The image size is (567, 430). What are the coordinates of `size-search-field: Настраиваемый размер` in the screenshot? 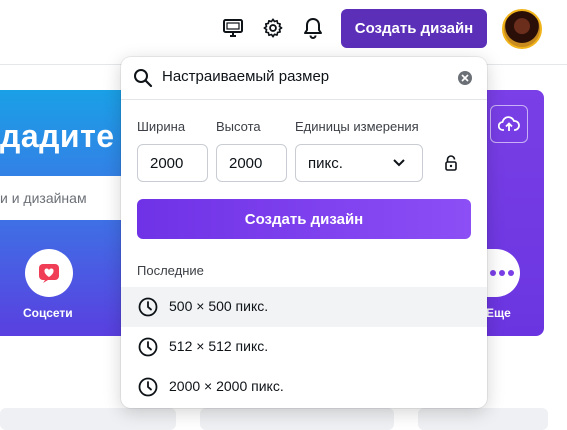 It's located at (304, 78).